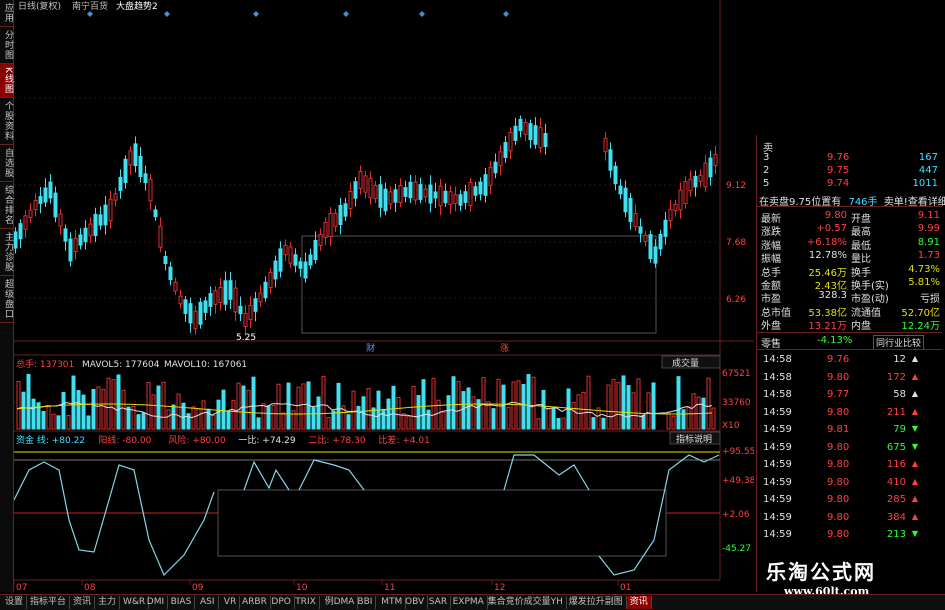  Describe the element at coordinates (90, 587) in the screenshot. I see `x-axis-label: 08` at that location.